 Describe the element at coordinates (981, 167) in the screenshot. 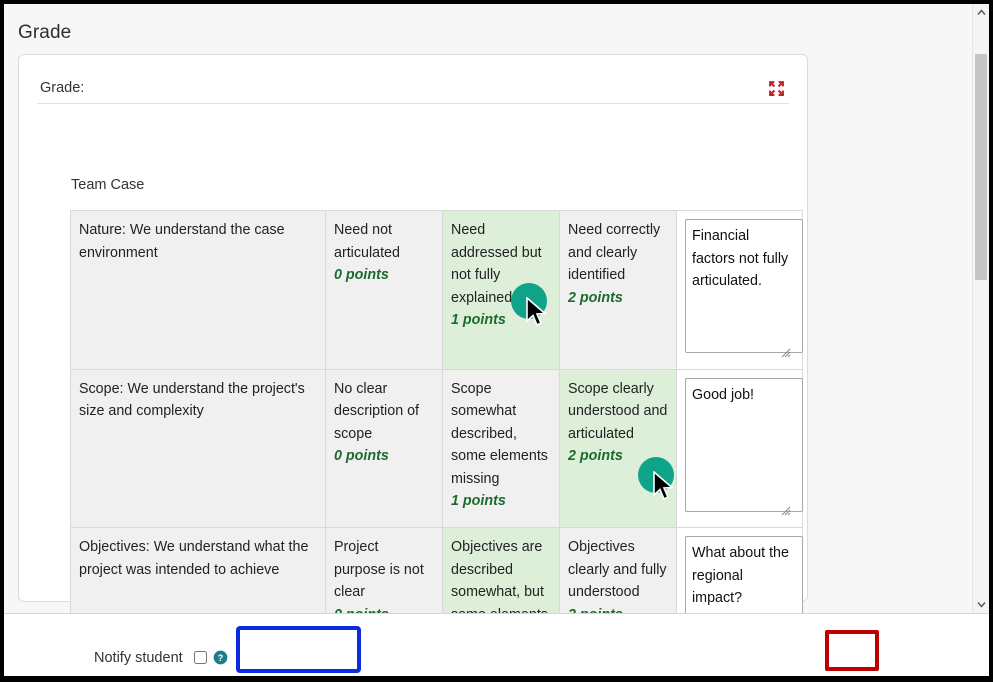

I see `scrollbar-thumb` at that location.